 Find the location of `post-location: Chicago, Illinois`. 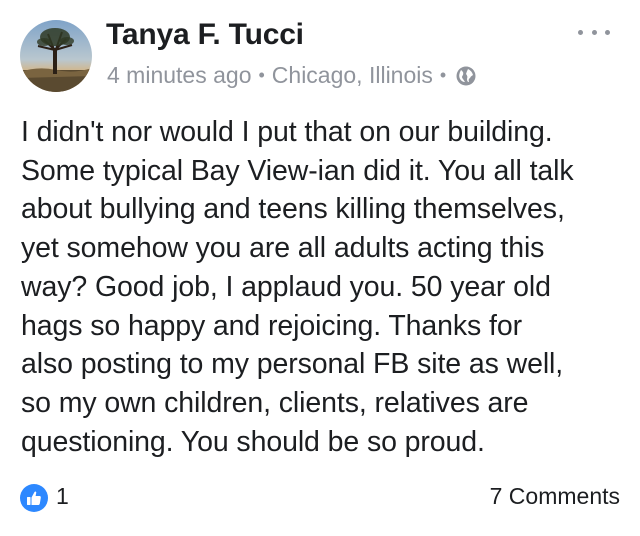

post-location: Chicago, Illinois is located at coordinates (352, 75).